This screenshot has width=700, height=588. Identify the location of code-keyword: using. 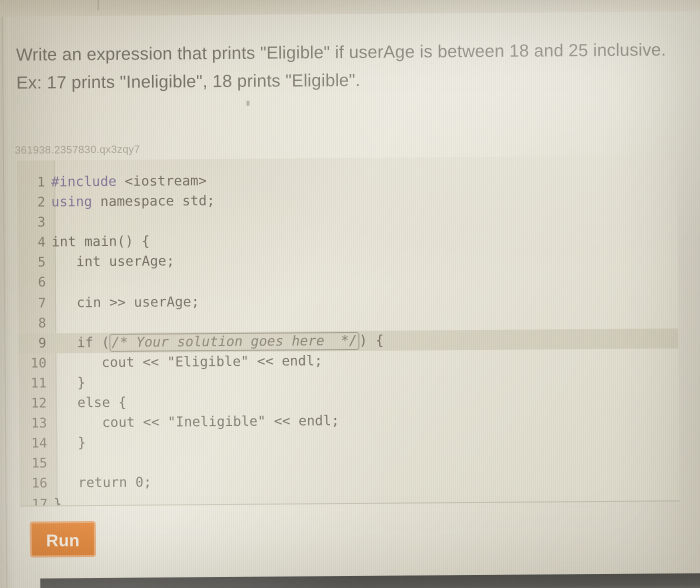
(72, 202).